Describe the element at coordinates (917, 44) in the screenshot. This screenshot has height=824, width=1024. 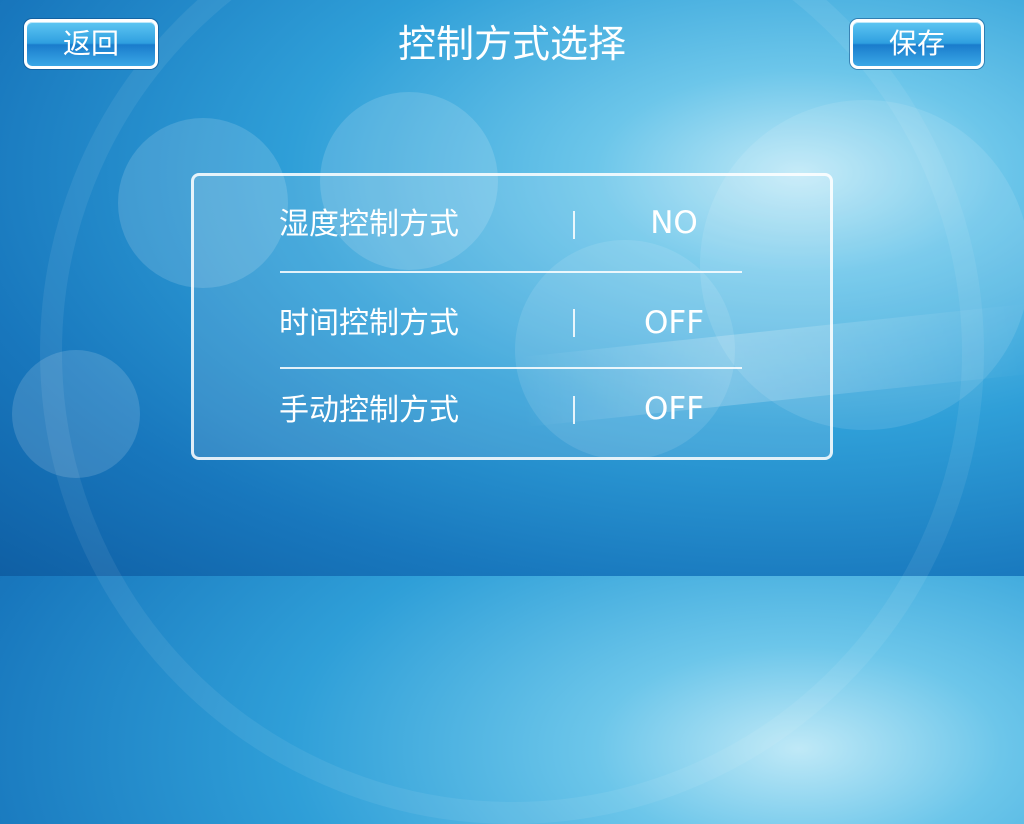
I see `save-button: 保存` at that location.